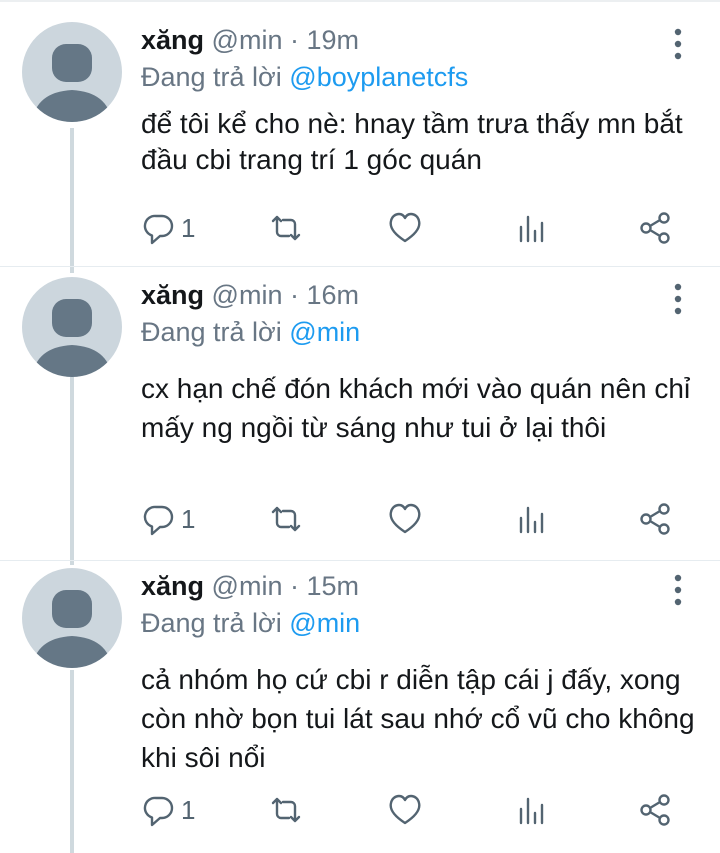 This screenshot has height=853, width=720. I want to click on tweet-header: xăng @min · 15m, so click(250, 586).